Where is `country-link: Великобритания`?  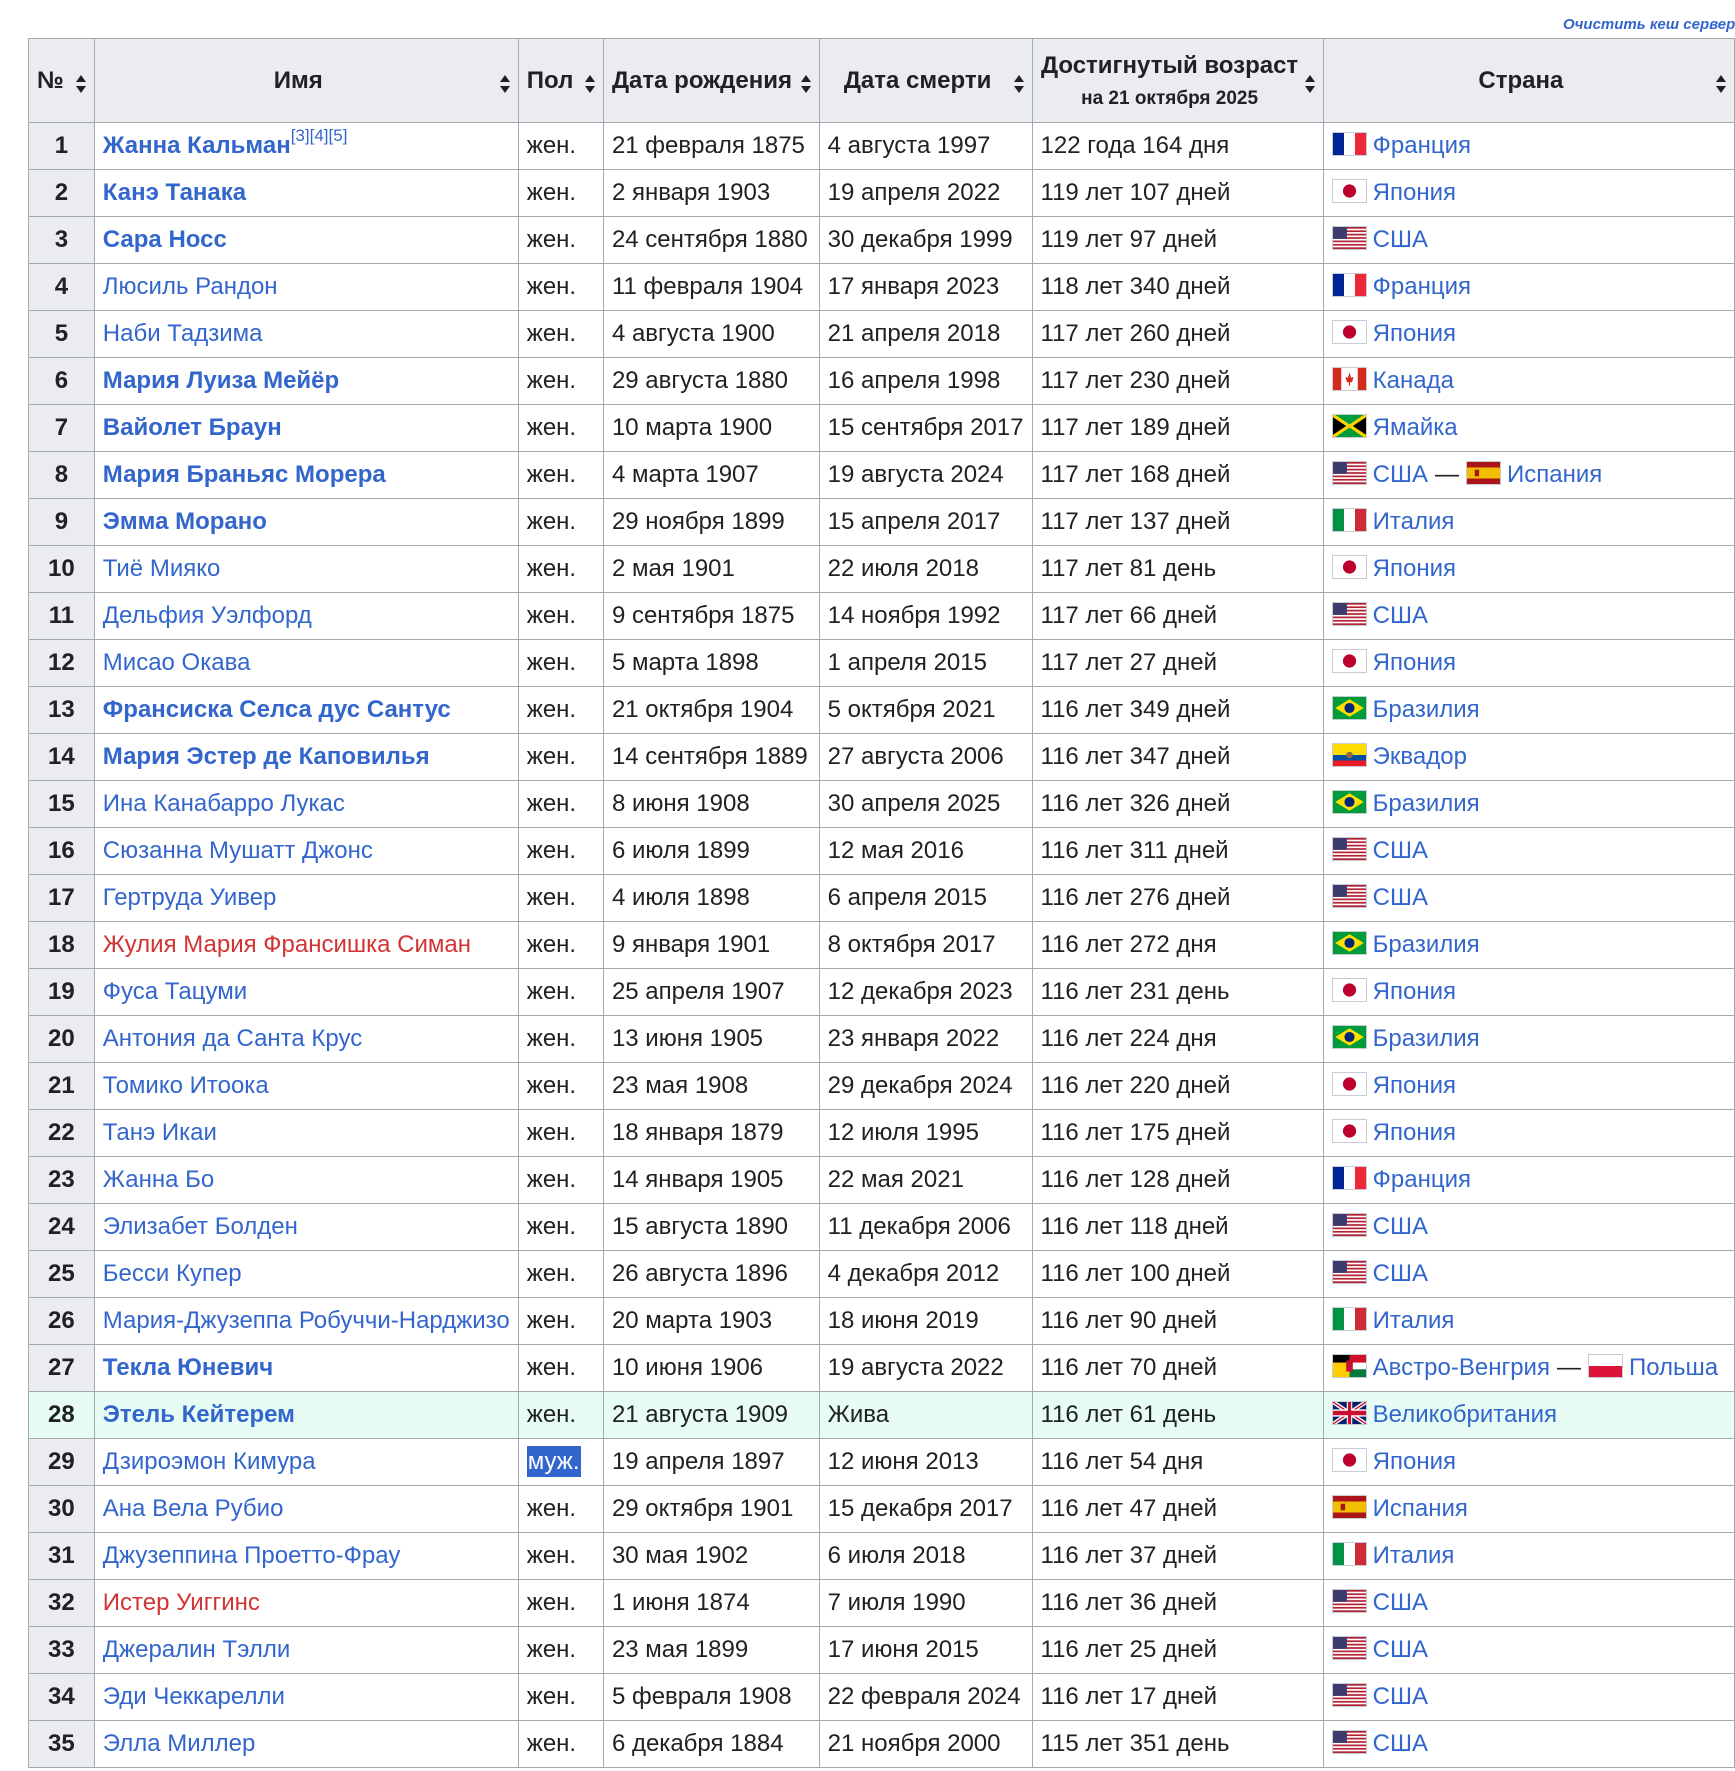 country-link: Великобритания is located at coordinates (1465, 1414).